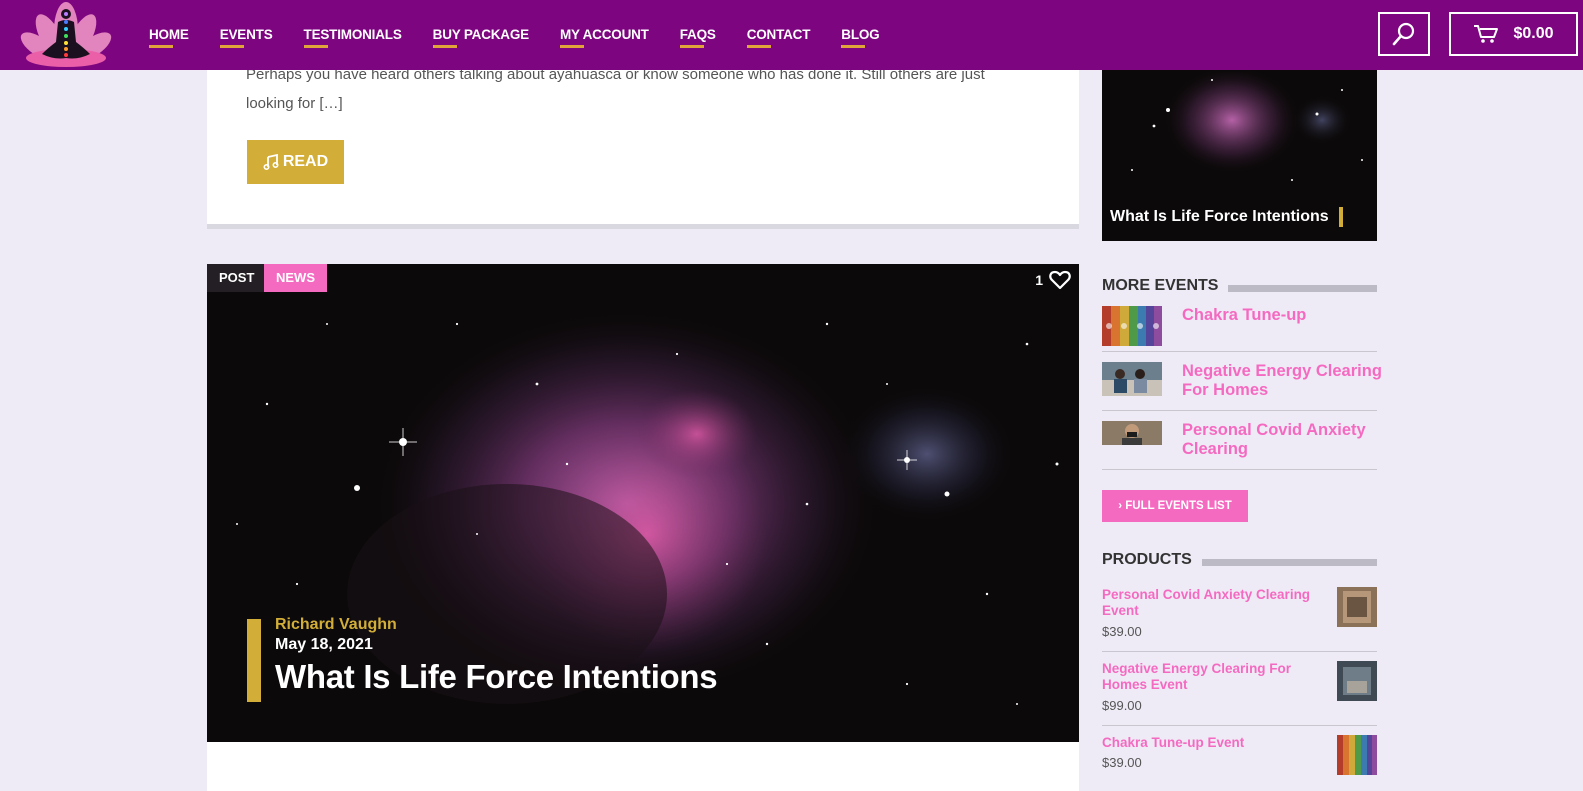 This screenshot has width=1583, height=791. What do you see at coordinates (1160, 285) in the screenshot?
I see `more-events-heading-text: MORE EVENTS` at bounding box center [1160, 285].